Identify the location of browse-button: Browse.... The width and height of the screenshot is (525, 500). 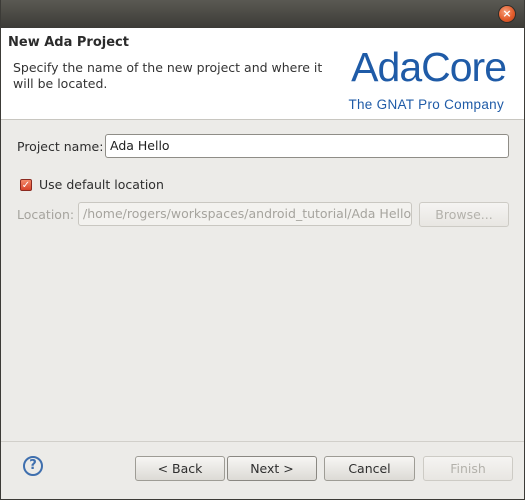
(464, 214).